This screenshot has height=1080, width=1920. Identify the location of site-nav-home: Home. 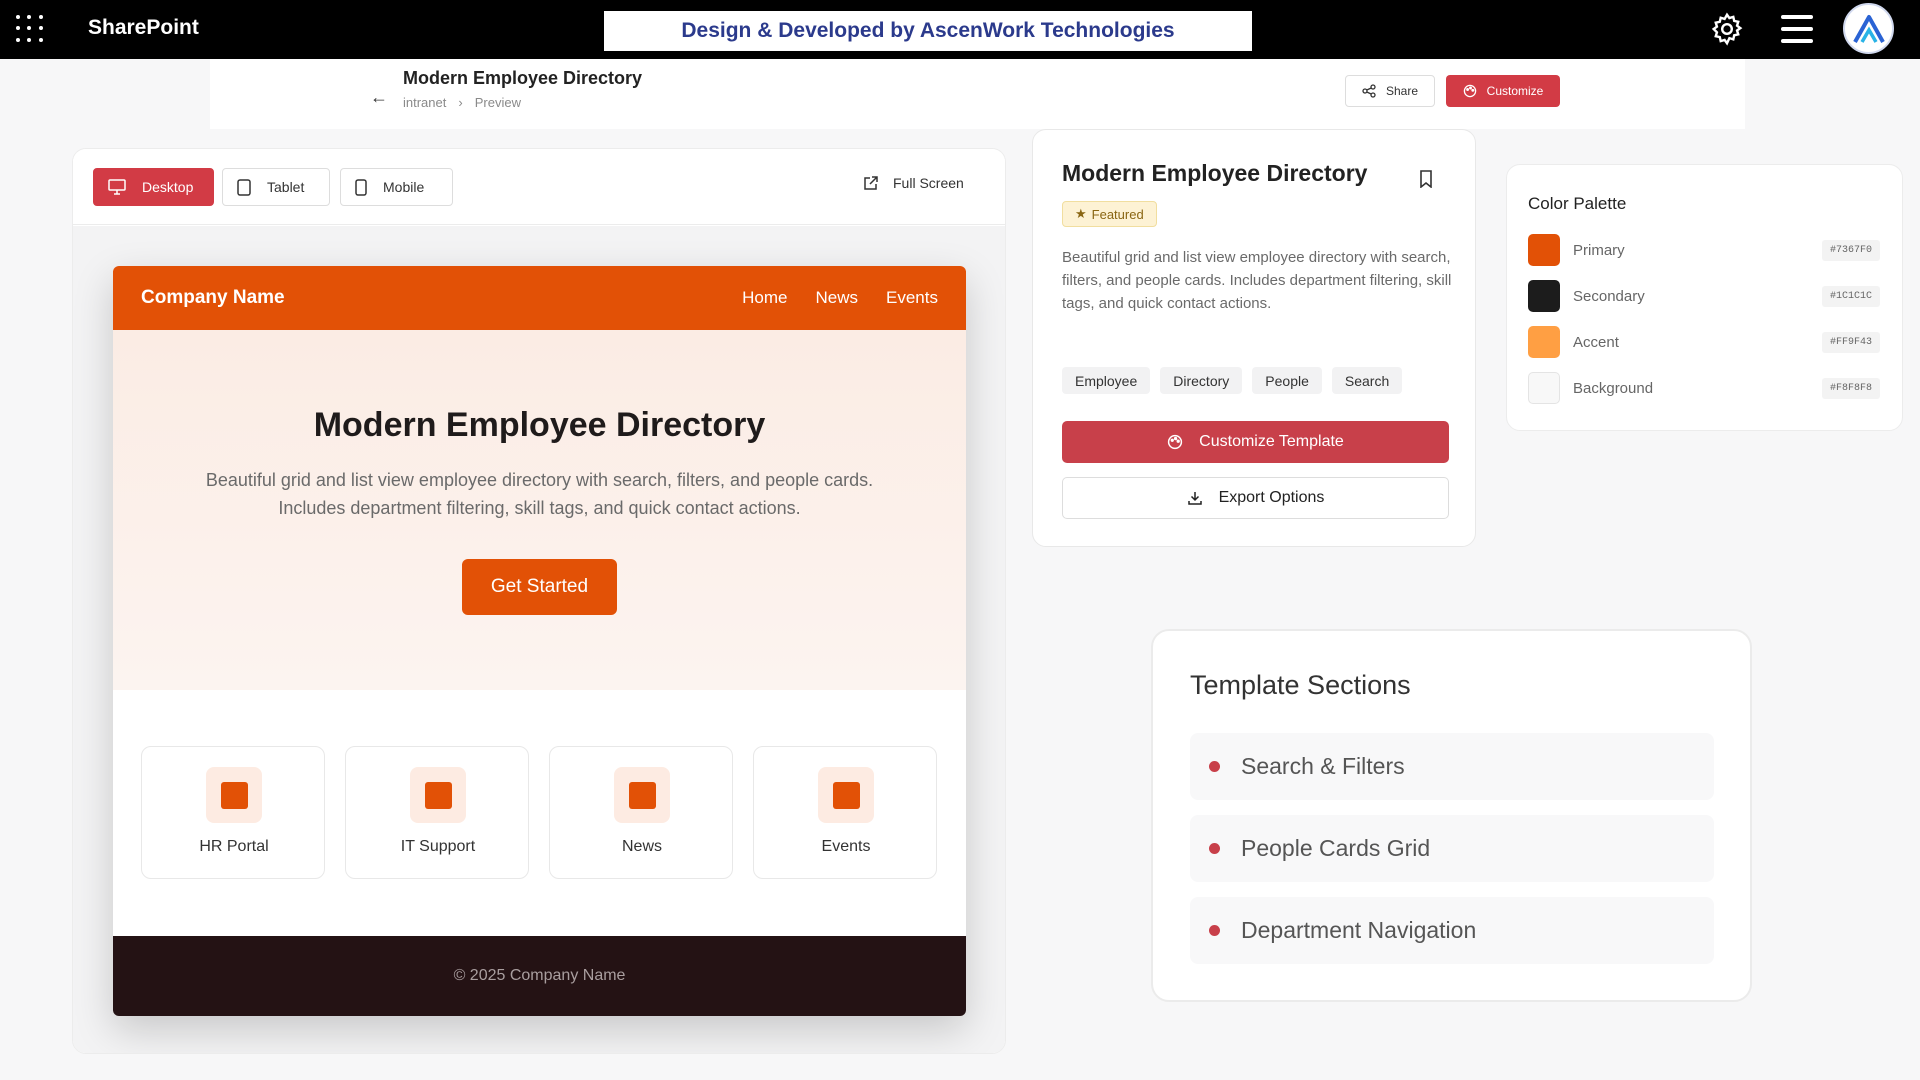
(764, 298).